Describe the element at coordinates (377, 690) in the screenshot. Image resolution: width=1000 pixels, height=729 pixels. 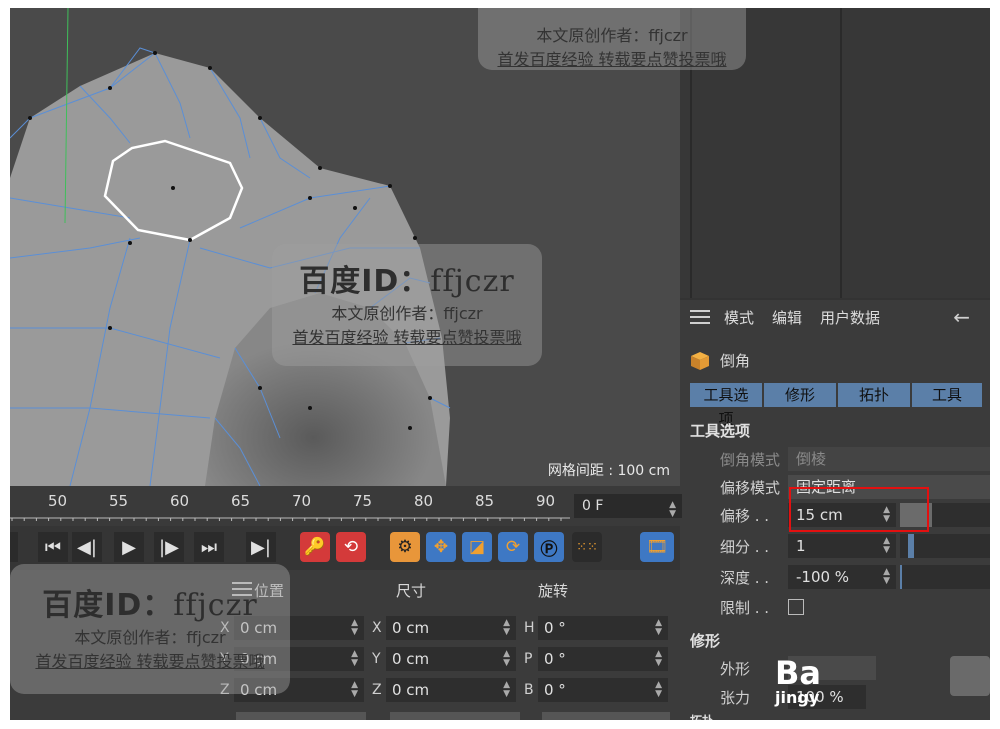
I see `axis-label: Z` at that location.